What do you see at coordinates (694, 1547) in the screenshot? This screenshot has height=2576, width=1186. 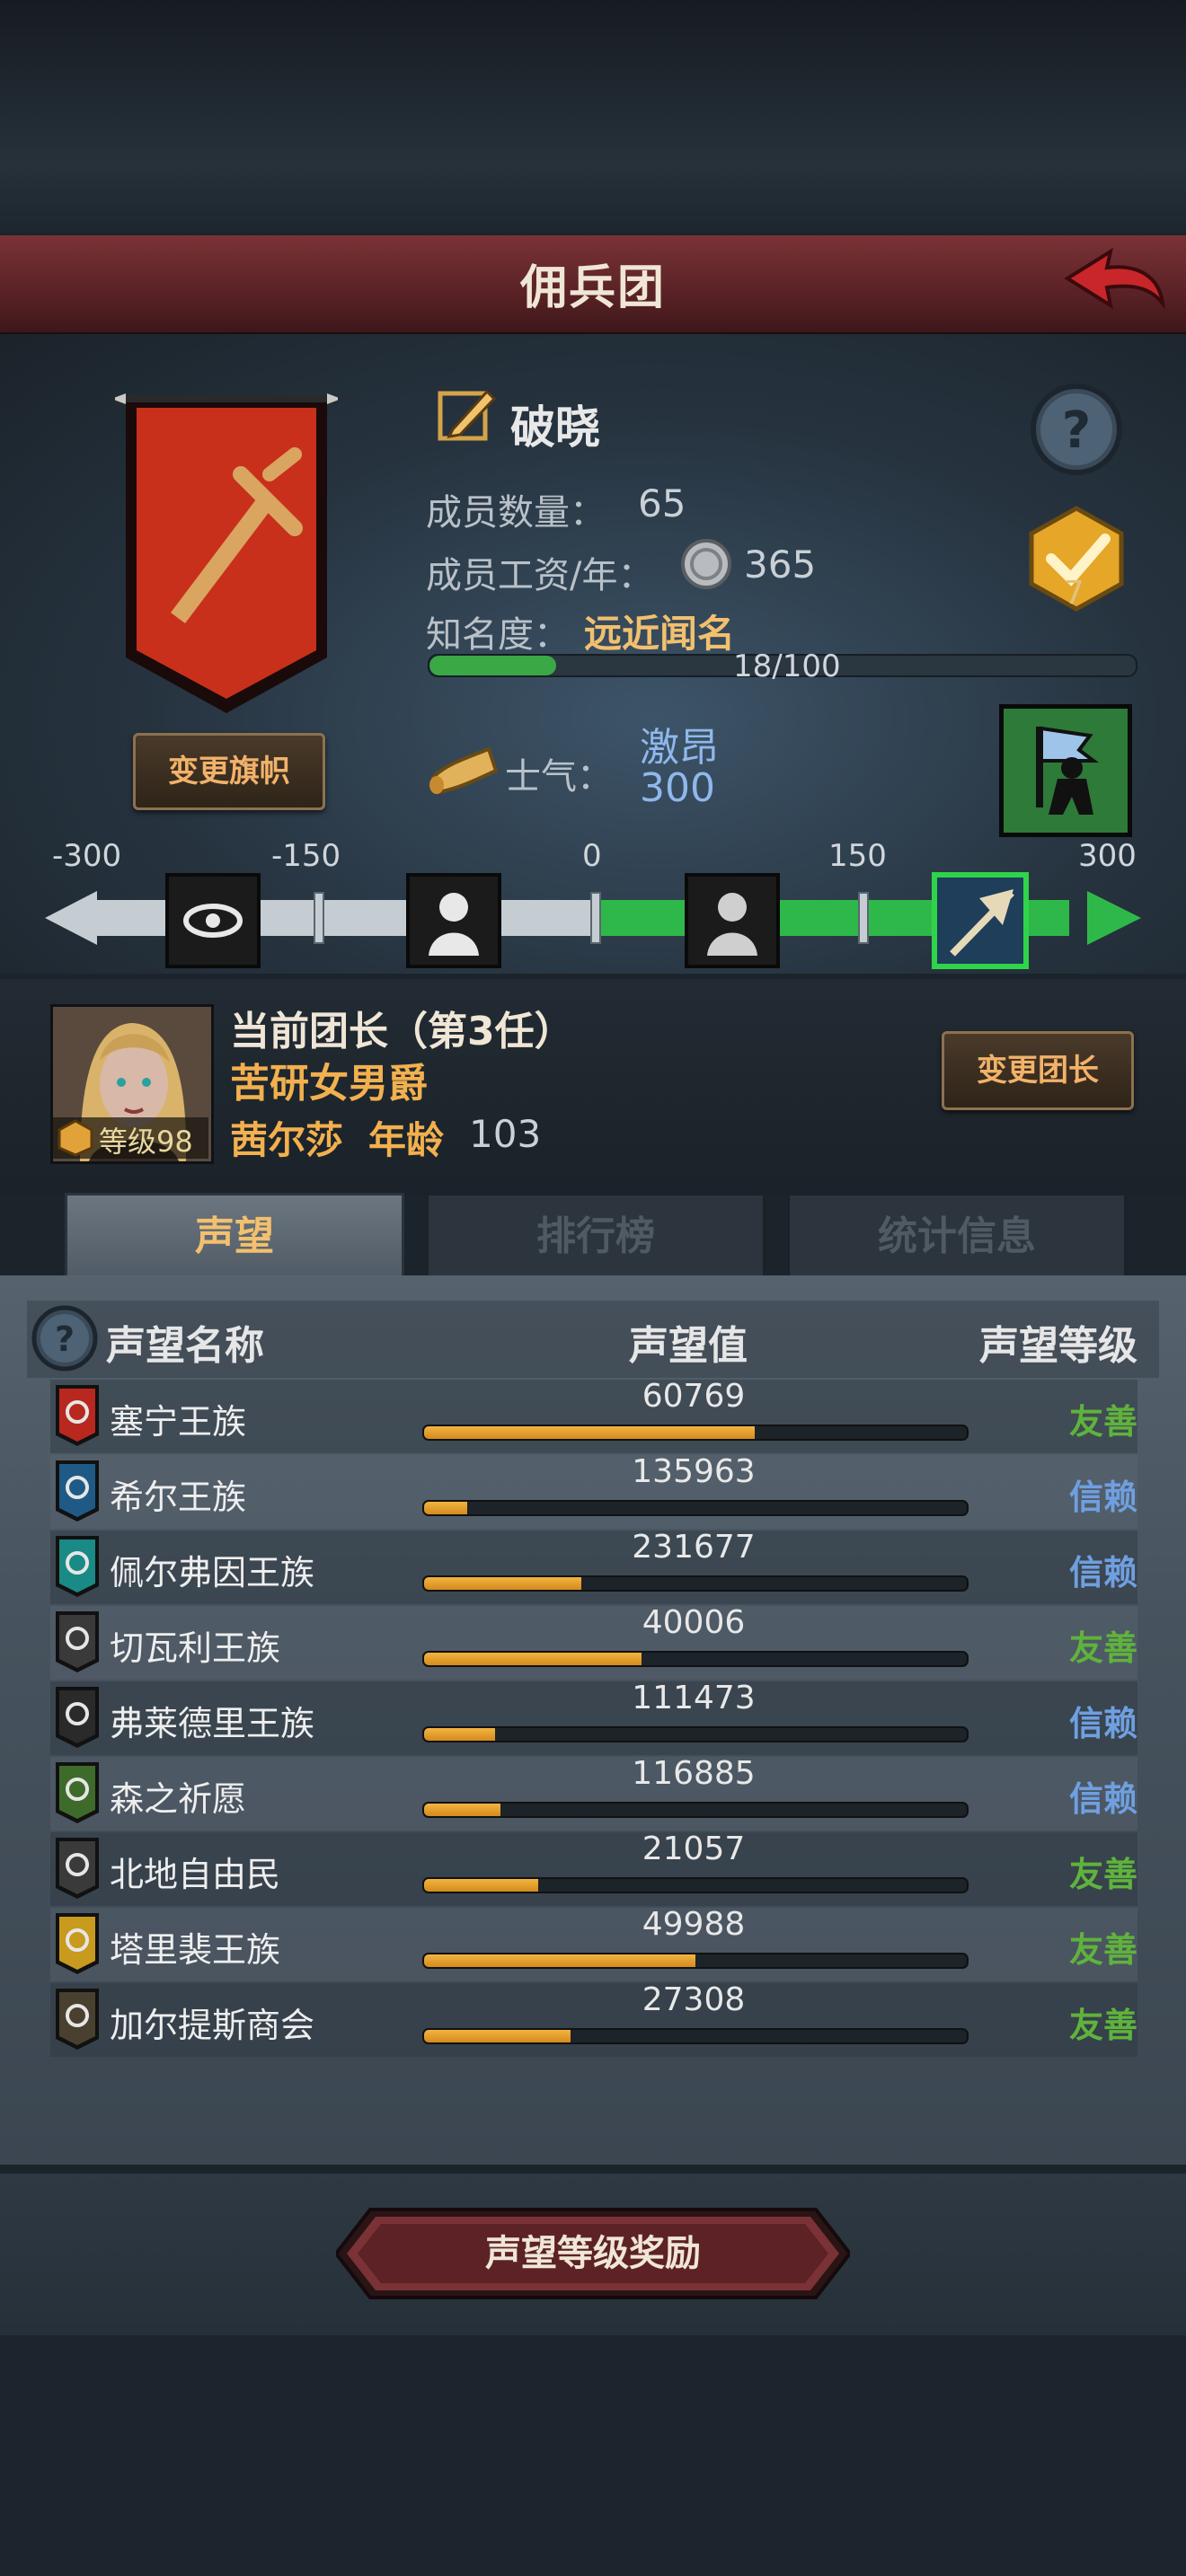 I see `reputation-value: 231677` at bounding box center [694, 1547].